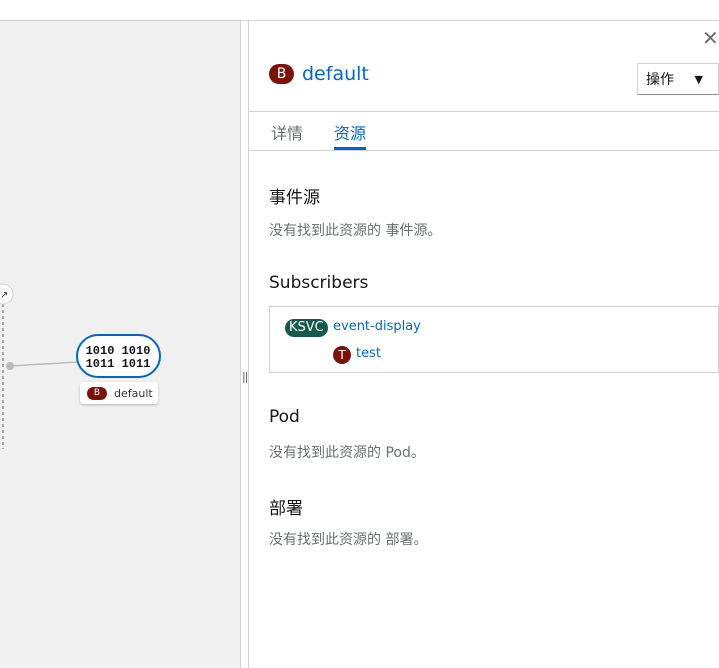 The width and height of the screenshot is (719, 668). I want to click on event-sources-empty-text: 没有找到此资源的 事件源。, so click(355, 231).